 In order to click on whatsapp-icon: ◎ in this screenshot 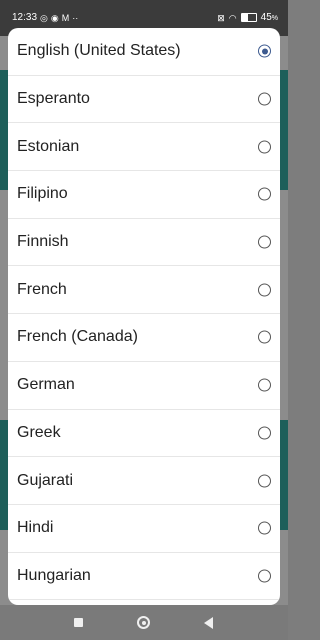, I will do `click(44, 17)`.